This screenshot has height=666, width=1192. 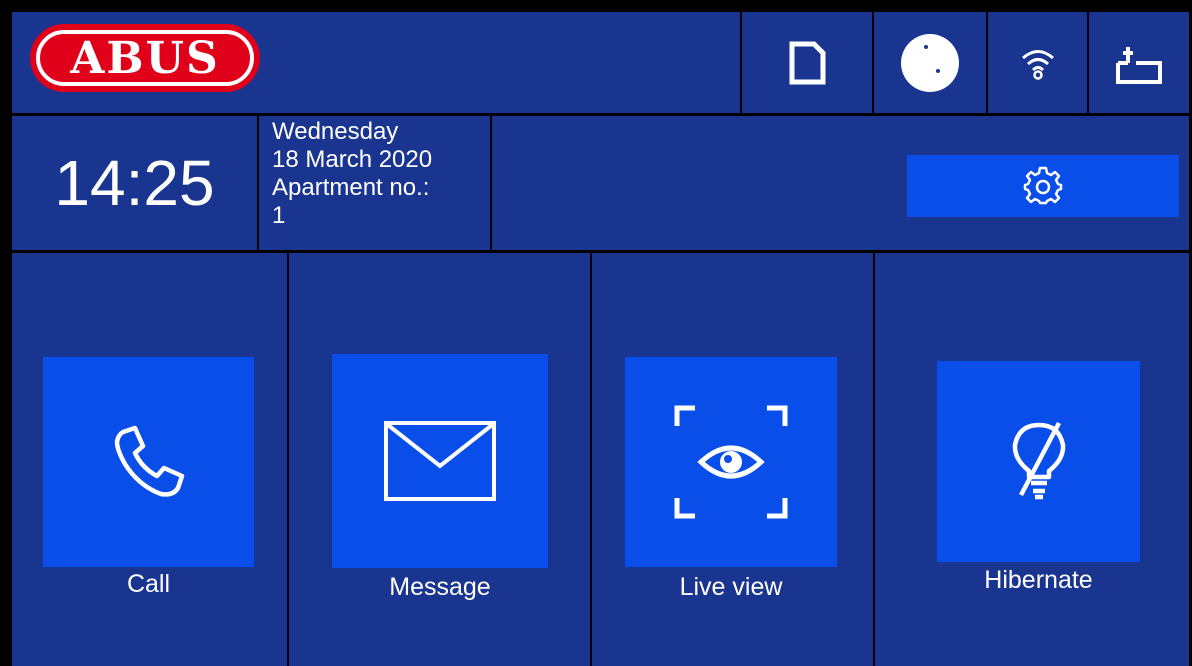 I want to click on frame-left, so click(x=6, y=333).